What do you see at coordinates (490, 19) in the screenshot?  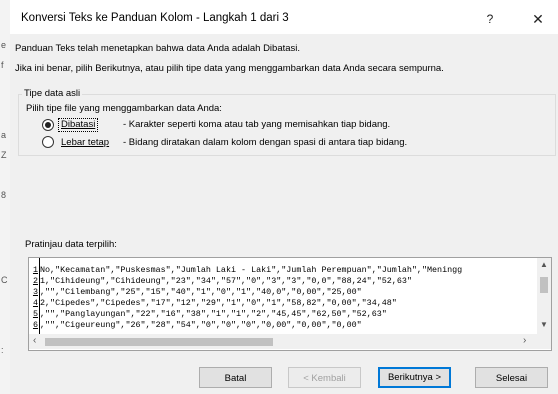 I see `help-button: ?` at bounding box center [490, 19].